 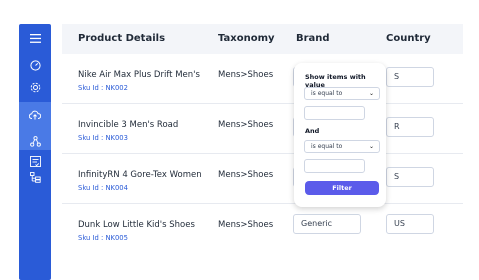 I want to click on sku-id: Sku Id : NK005, so click(x=103, y=238).